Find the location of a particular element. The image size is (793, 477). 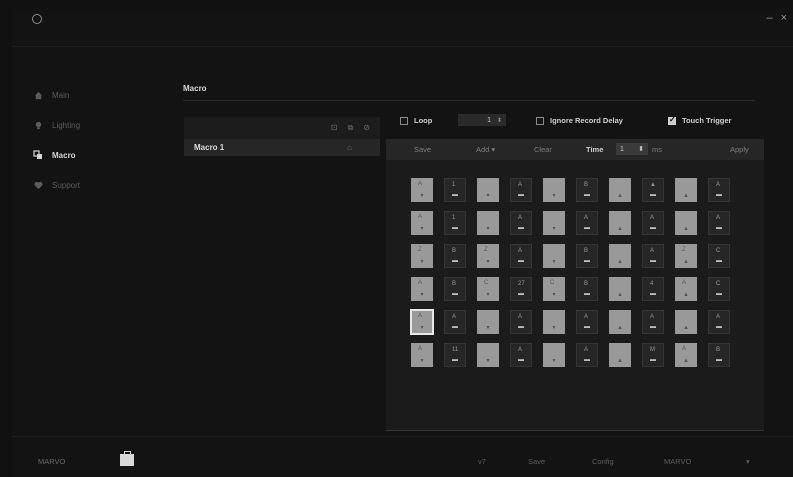

close-icon: × is located at coordinates (784, 18).